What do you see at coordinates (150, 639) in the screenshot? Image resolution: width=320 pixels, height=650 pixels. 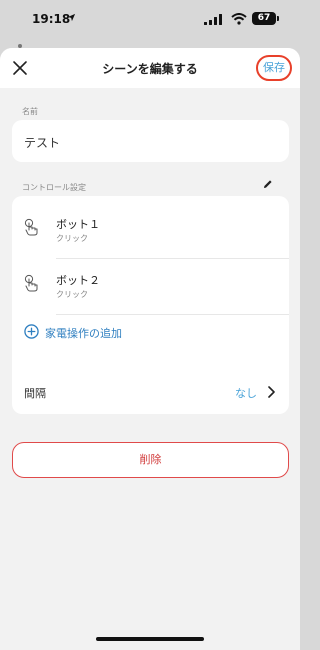 I see `home-indicator` at bounding box center [150, 639].